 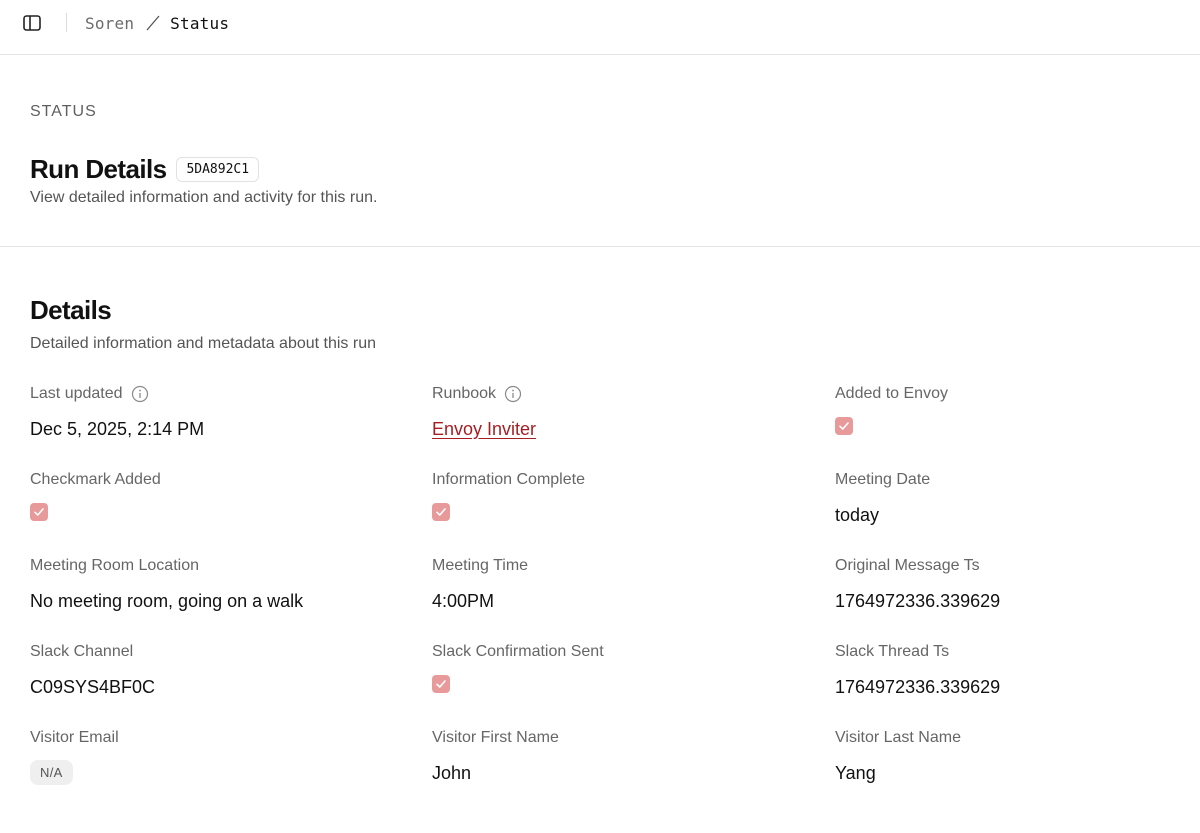 I want to click on breadcrumb-separator-icon, so click(x=153, y=23).